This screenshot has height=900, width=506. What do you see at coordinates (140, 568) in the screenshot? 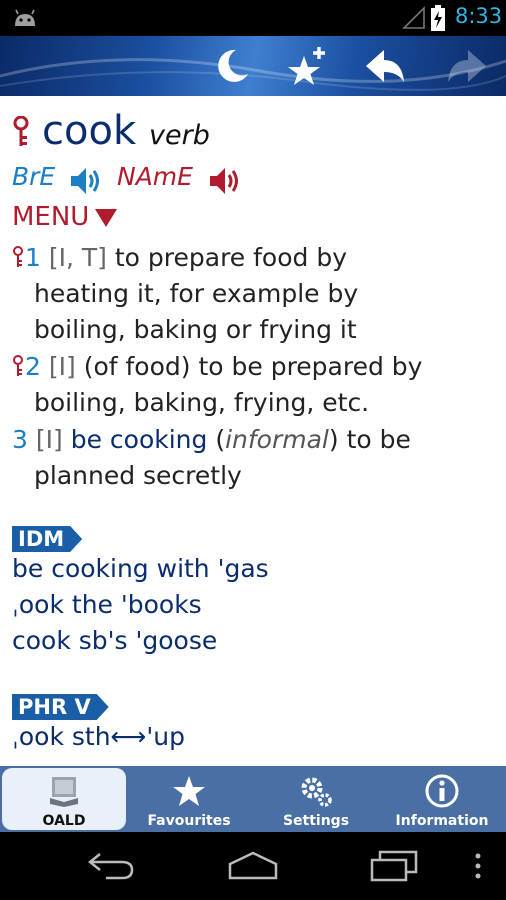
I see `idiom-link: be cooking with 'gas` at bounding box center [140, 568].